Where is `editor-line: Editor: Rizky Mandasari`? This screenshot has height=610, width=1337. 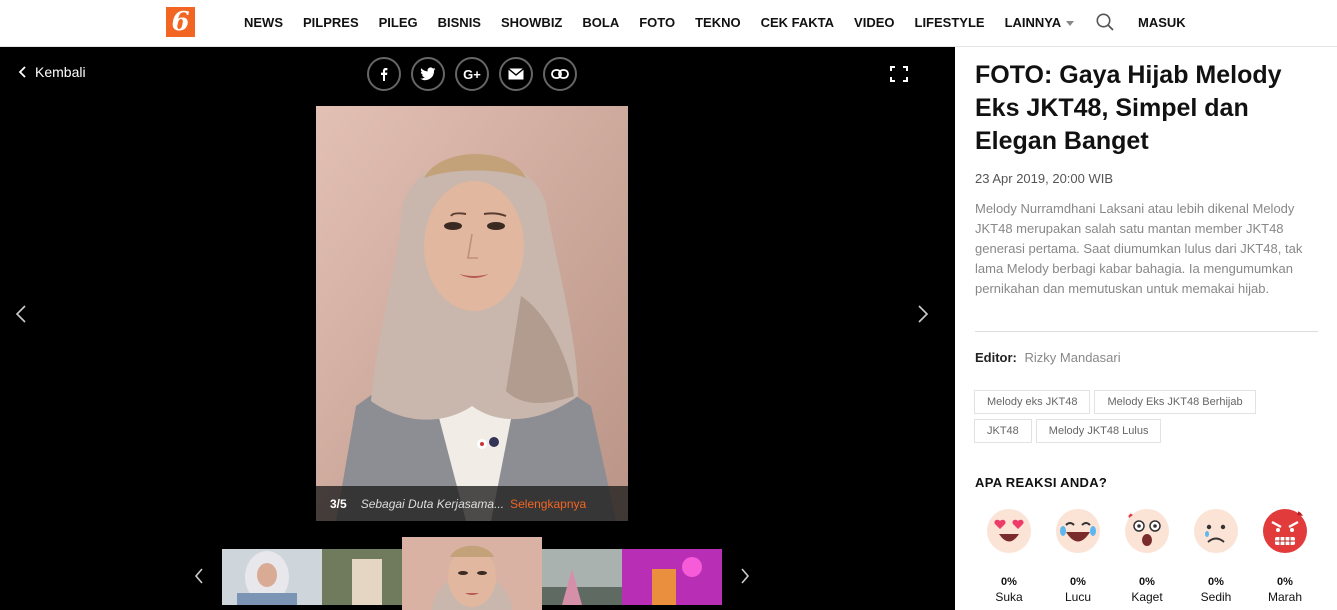 editor-line: Editor: Rizky Mandasari is located at coordinates (1048, 357).